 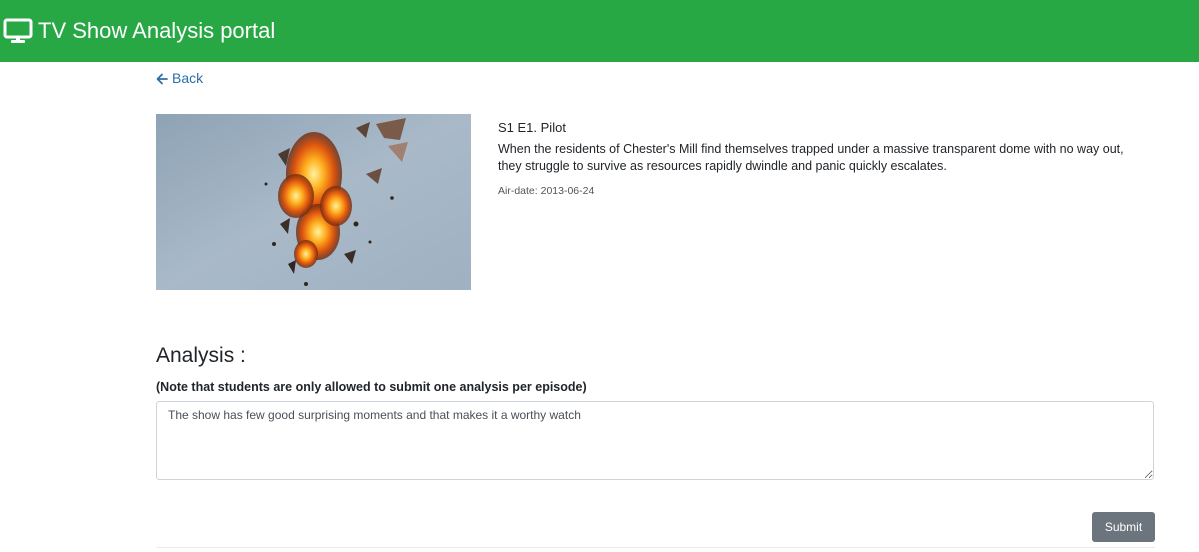 What do you see at coordinates (188, 78) in the screenshot?
I see `back-label: Back` at bounding box center [188, 78].